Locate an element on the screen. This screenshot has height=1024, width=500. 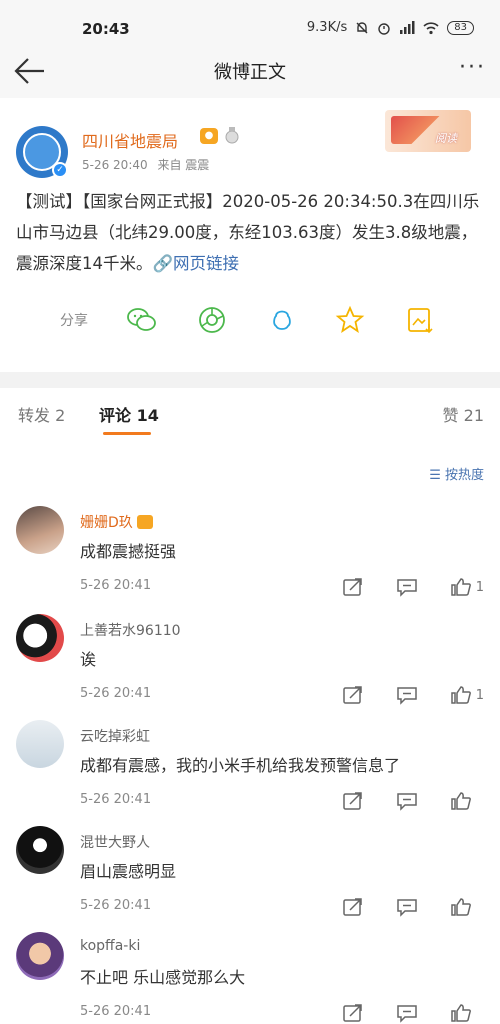
verified-badge-icon: ✓ is located at coordinates (60, 170).